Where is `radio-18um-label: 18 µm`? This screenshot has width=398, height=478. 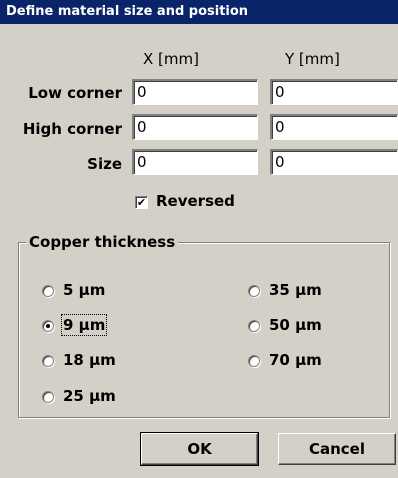
radio-18um-label: 18 µm is located at coordinates (89, 360).